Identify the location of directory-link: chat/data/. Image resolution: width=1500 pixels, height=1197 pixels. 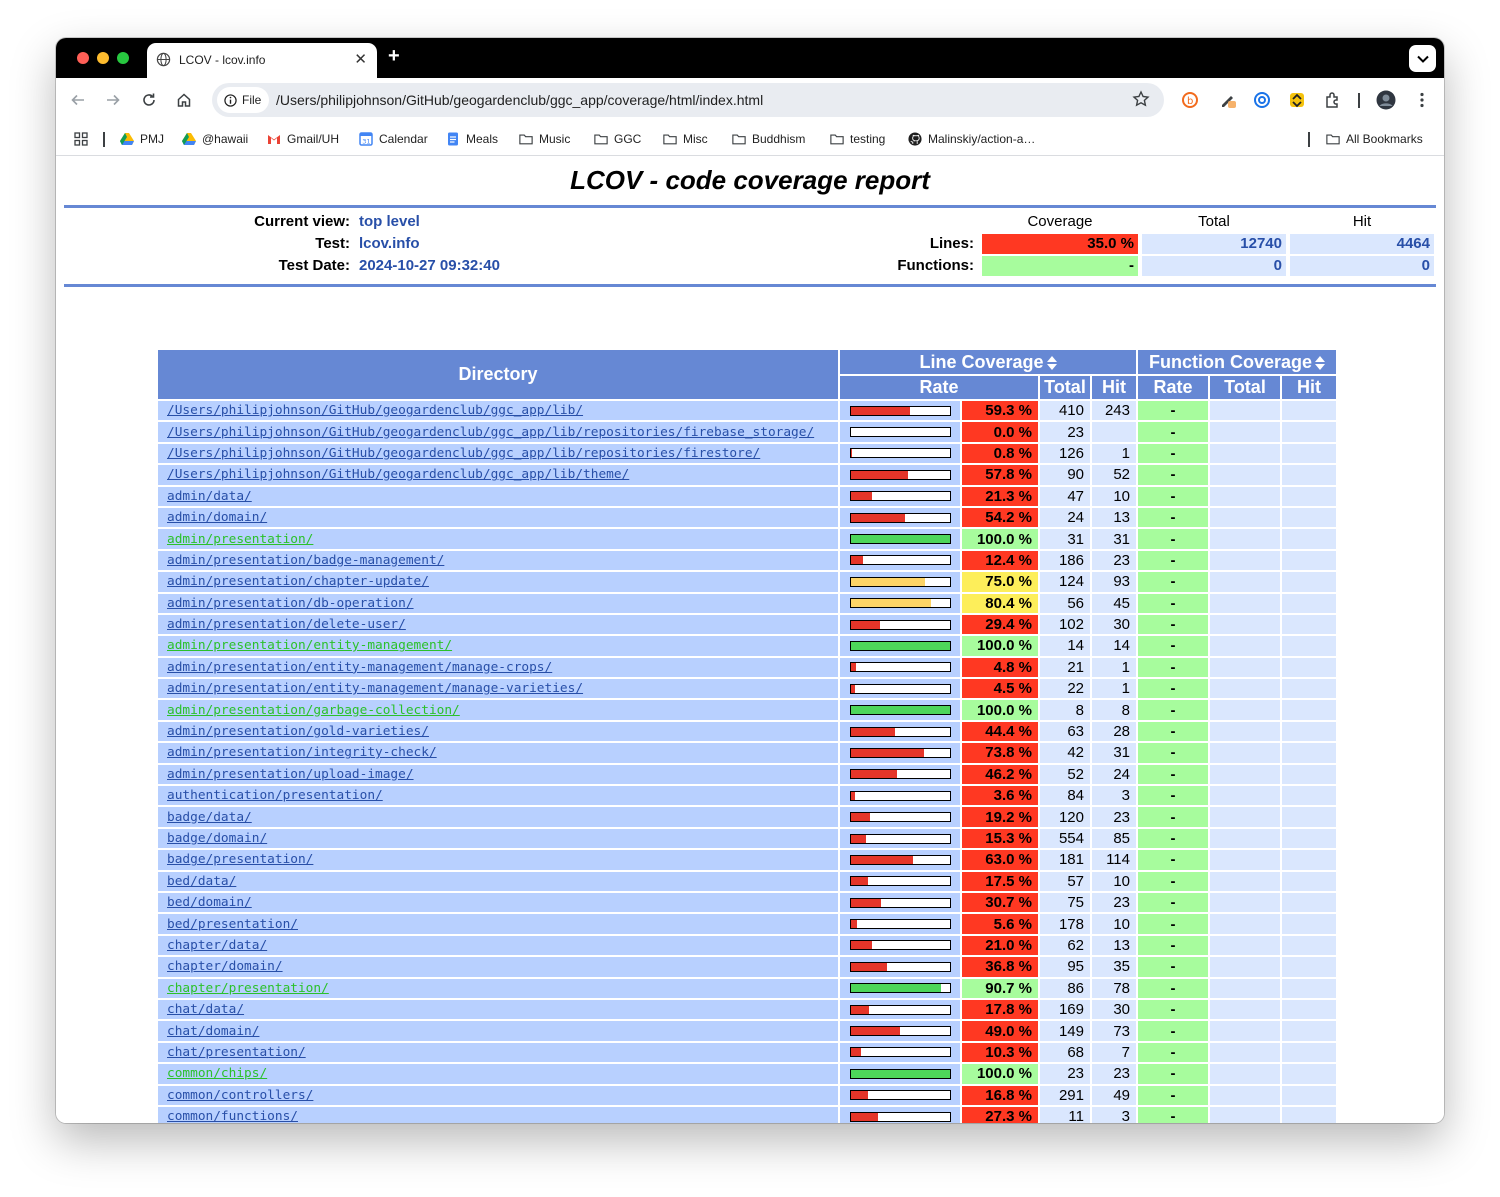
(205, 1009).